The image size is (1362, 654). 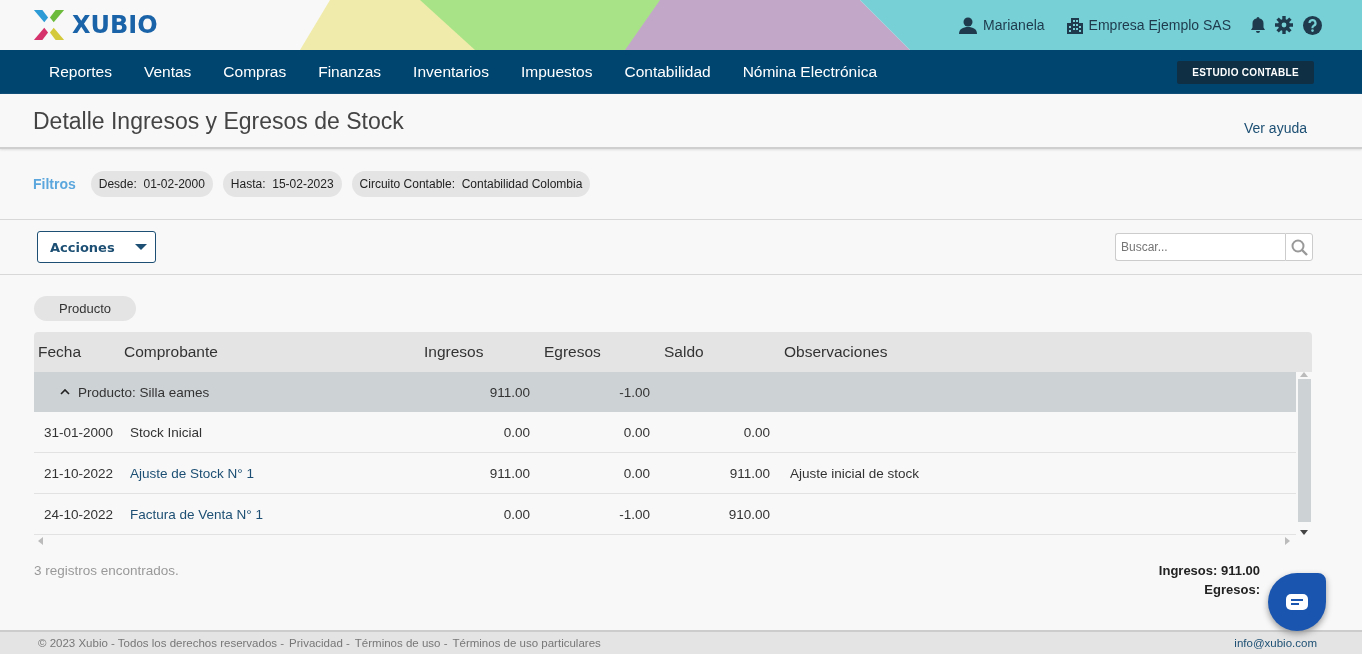 What do you see at coordinates (810, 72) in the screenshot?
I see `nav-menu-item: Nómina Electrónica` at bounding box center [810, 72].